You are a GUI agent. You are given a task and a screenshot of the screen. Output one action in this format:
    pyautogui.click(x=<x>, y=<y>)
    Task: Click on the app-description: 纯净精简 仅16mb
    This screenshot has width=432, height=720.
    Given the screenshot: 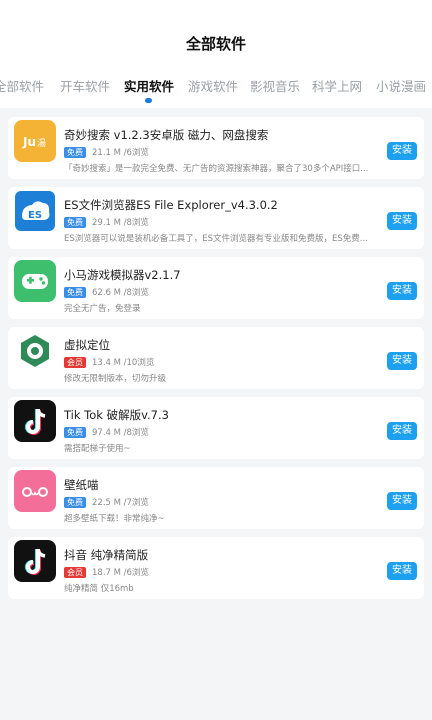 What is the action you would take?
    pyautogui.click(x=99, y=589)
    